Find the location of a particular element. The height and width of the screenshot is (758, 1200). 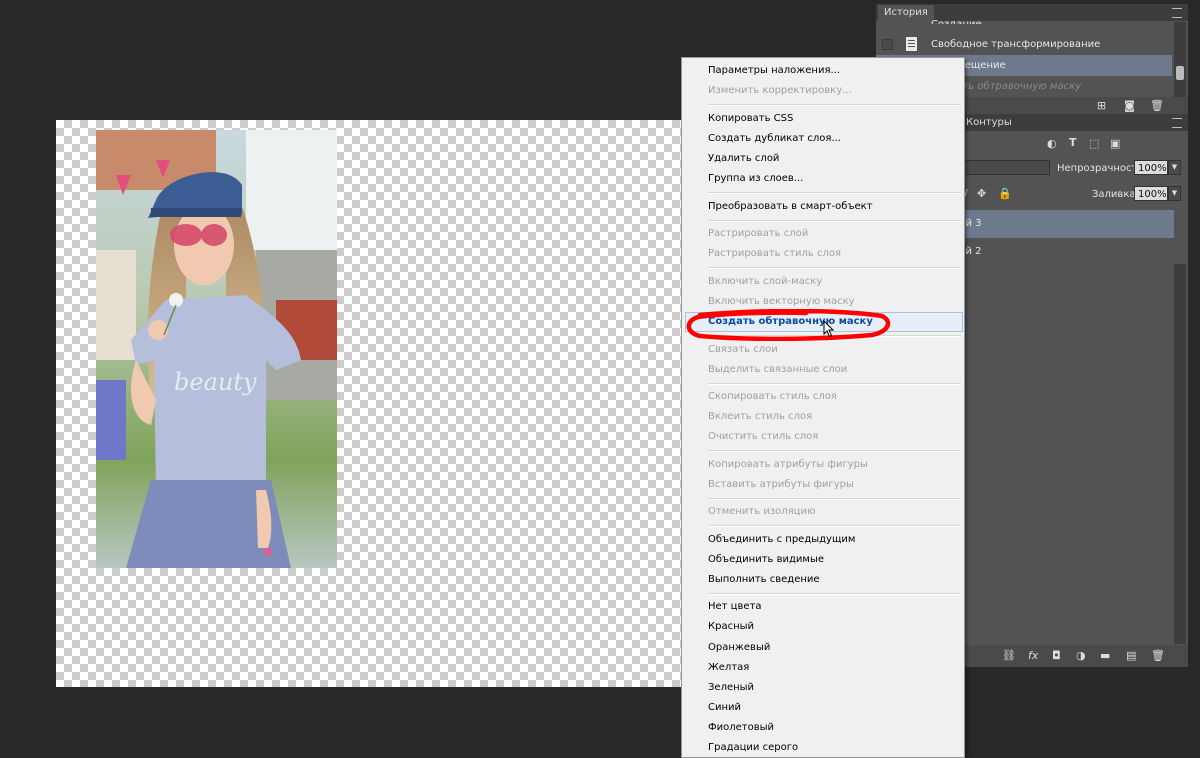

fill-dropdown-icon: ▼ is located at coordinates (1174, 193).